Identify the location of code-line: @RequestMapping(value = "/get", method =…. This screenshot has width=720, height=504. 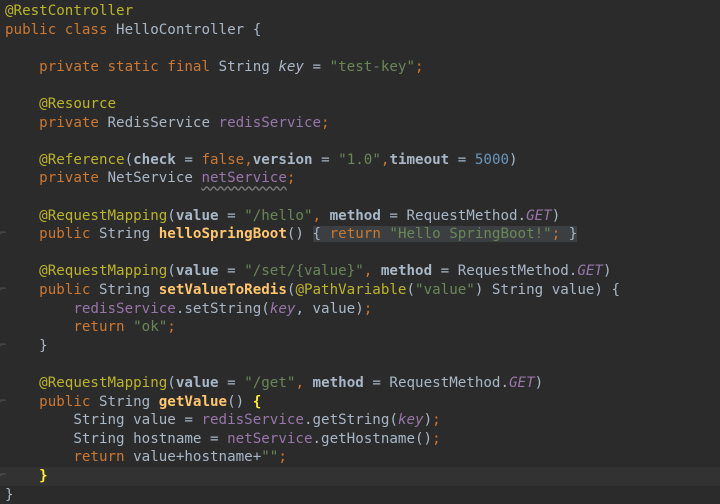
(360, 383).